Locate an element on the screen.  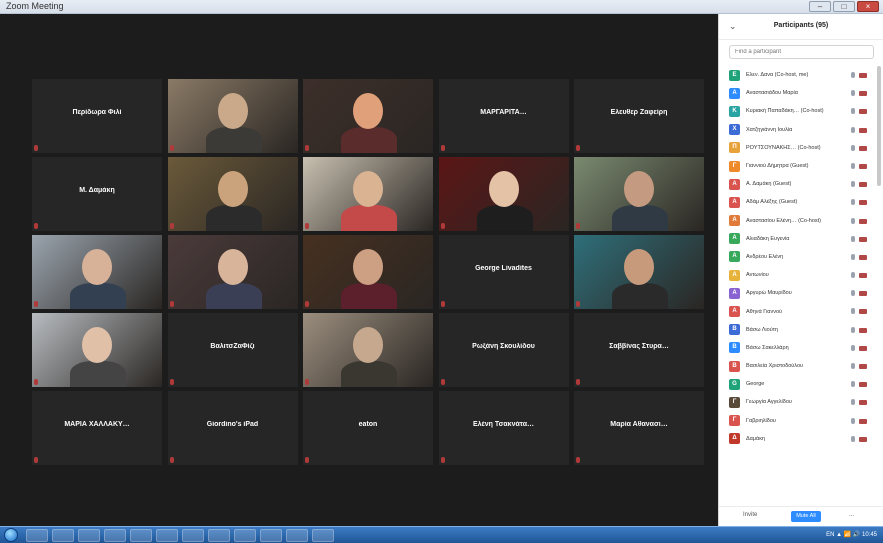
invite-button: Invite is located at coordinates (750, 515).